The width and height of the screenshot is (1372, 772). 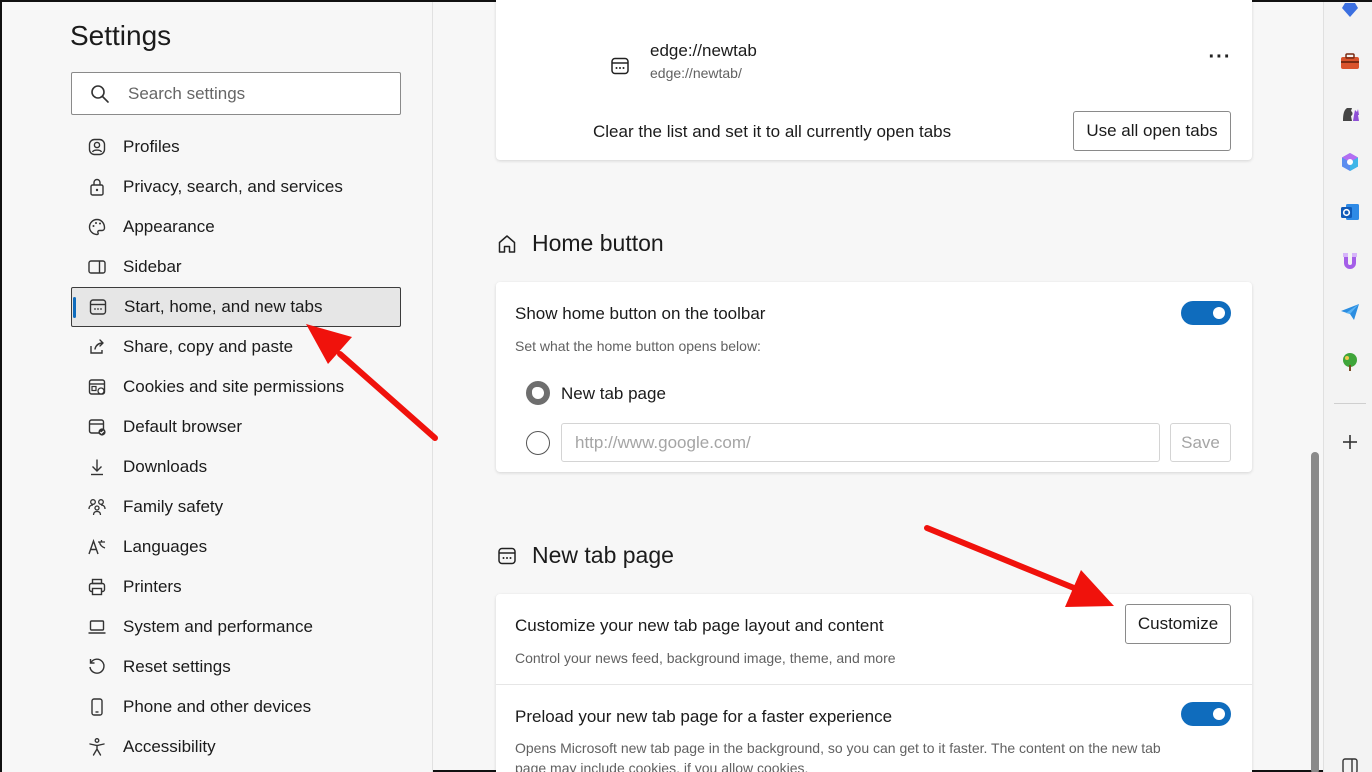 I want to click on outlook-icon, so click(x=1350, y=212).